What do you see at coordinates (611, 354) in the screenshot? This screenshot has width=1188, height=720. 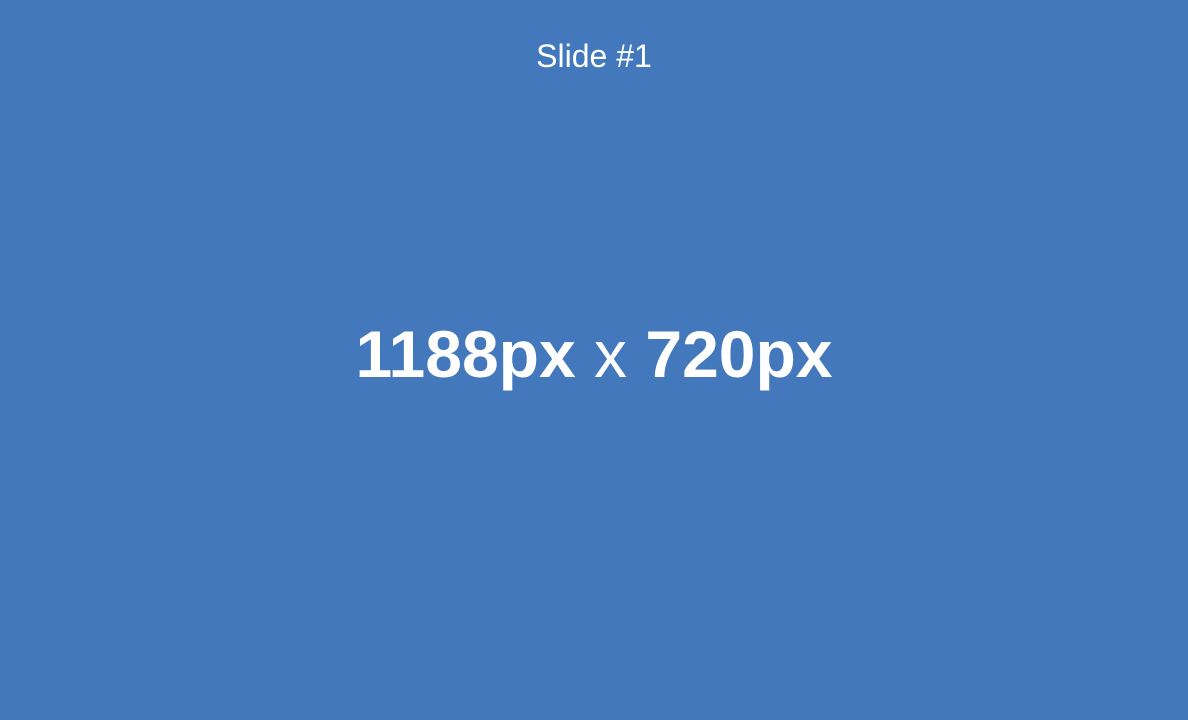 I see `dimension-separator: x` at bounding box center [611, 354].